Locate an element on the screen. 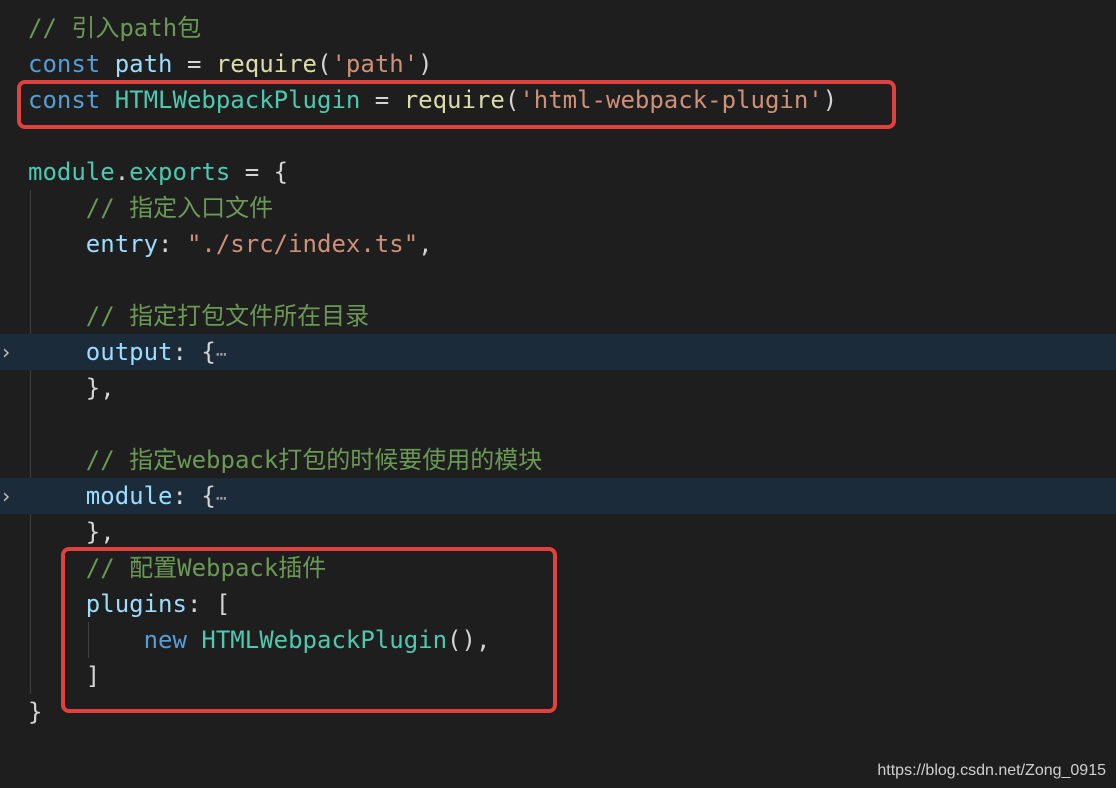 Image resolution: width=1116 pixels, height=788 pixels. code-line: // 指定webpack打包的时候要使用的模块 is located at coordinates (558, 460).